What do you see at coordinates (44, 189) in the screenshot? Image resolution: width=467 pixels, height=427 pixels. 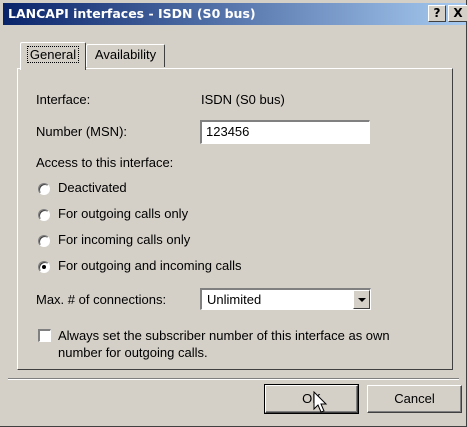 I see `radio-deactivated` at bounding box center [44, 189].